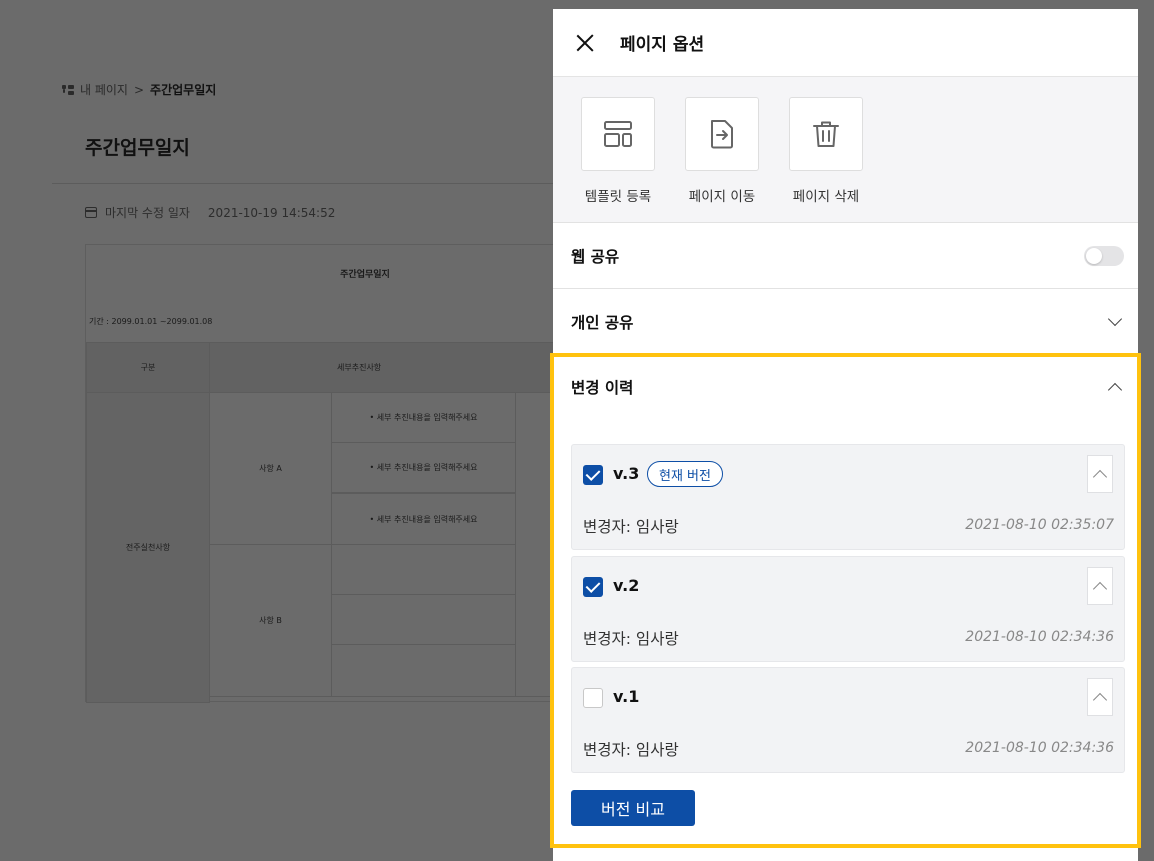 The height and width of the screenshot is (861, 1154). Describe the element at coordinates (183, 90) in the screenshot. I see `breadcrumb-current: 주간업무일지` at that location.